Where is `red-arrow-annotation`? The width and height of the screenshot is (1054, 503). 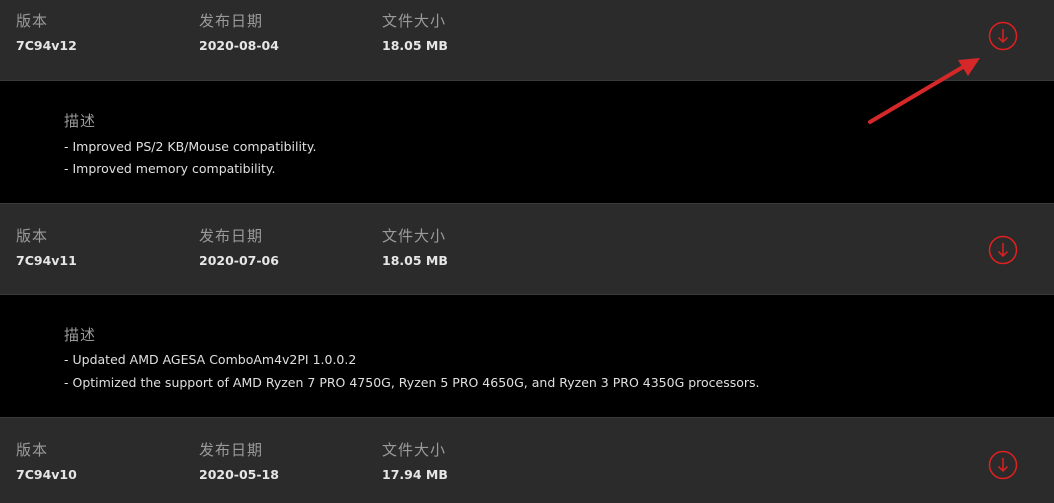
red-arrow-annotation is located at coordinates (924, 91).